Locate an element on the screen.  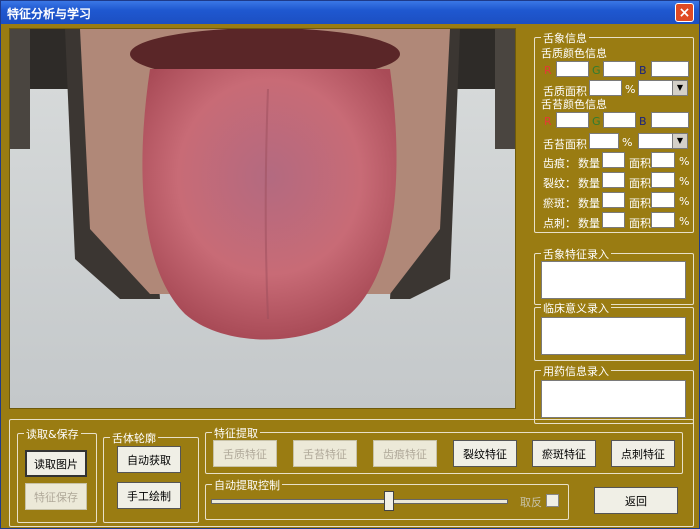
coat-area-label: 舌苔面积 is located at coordinates (565, 144).